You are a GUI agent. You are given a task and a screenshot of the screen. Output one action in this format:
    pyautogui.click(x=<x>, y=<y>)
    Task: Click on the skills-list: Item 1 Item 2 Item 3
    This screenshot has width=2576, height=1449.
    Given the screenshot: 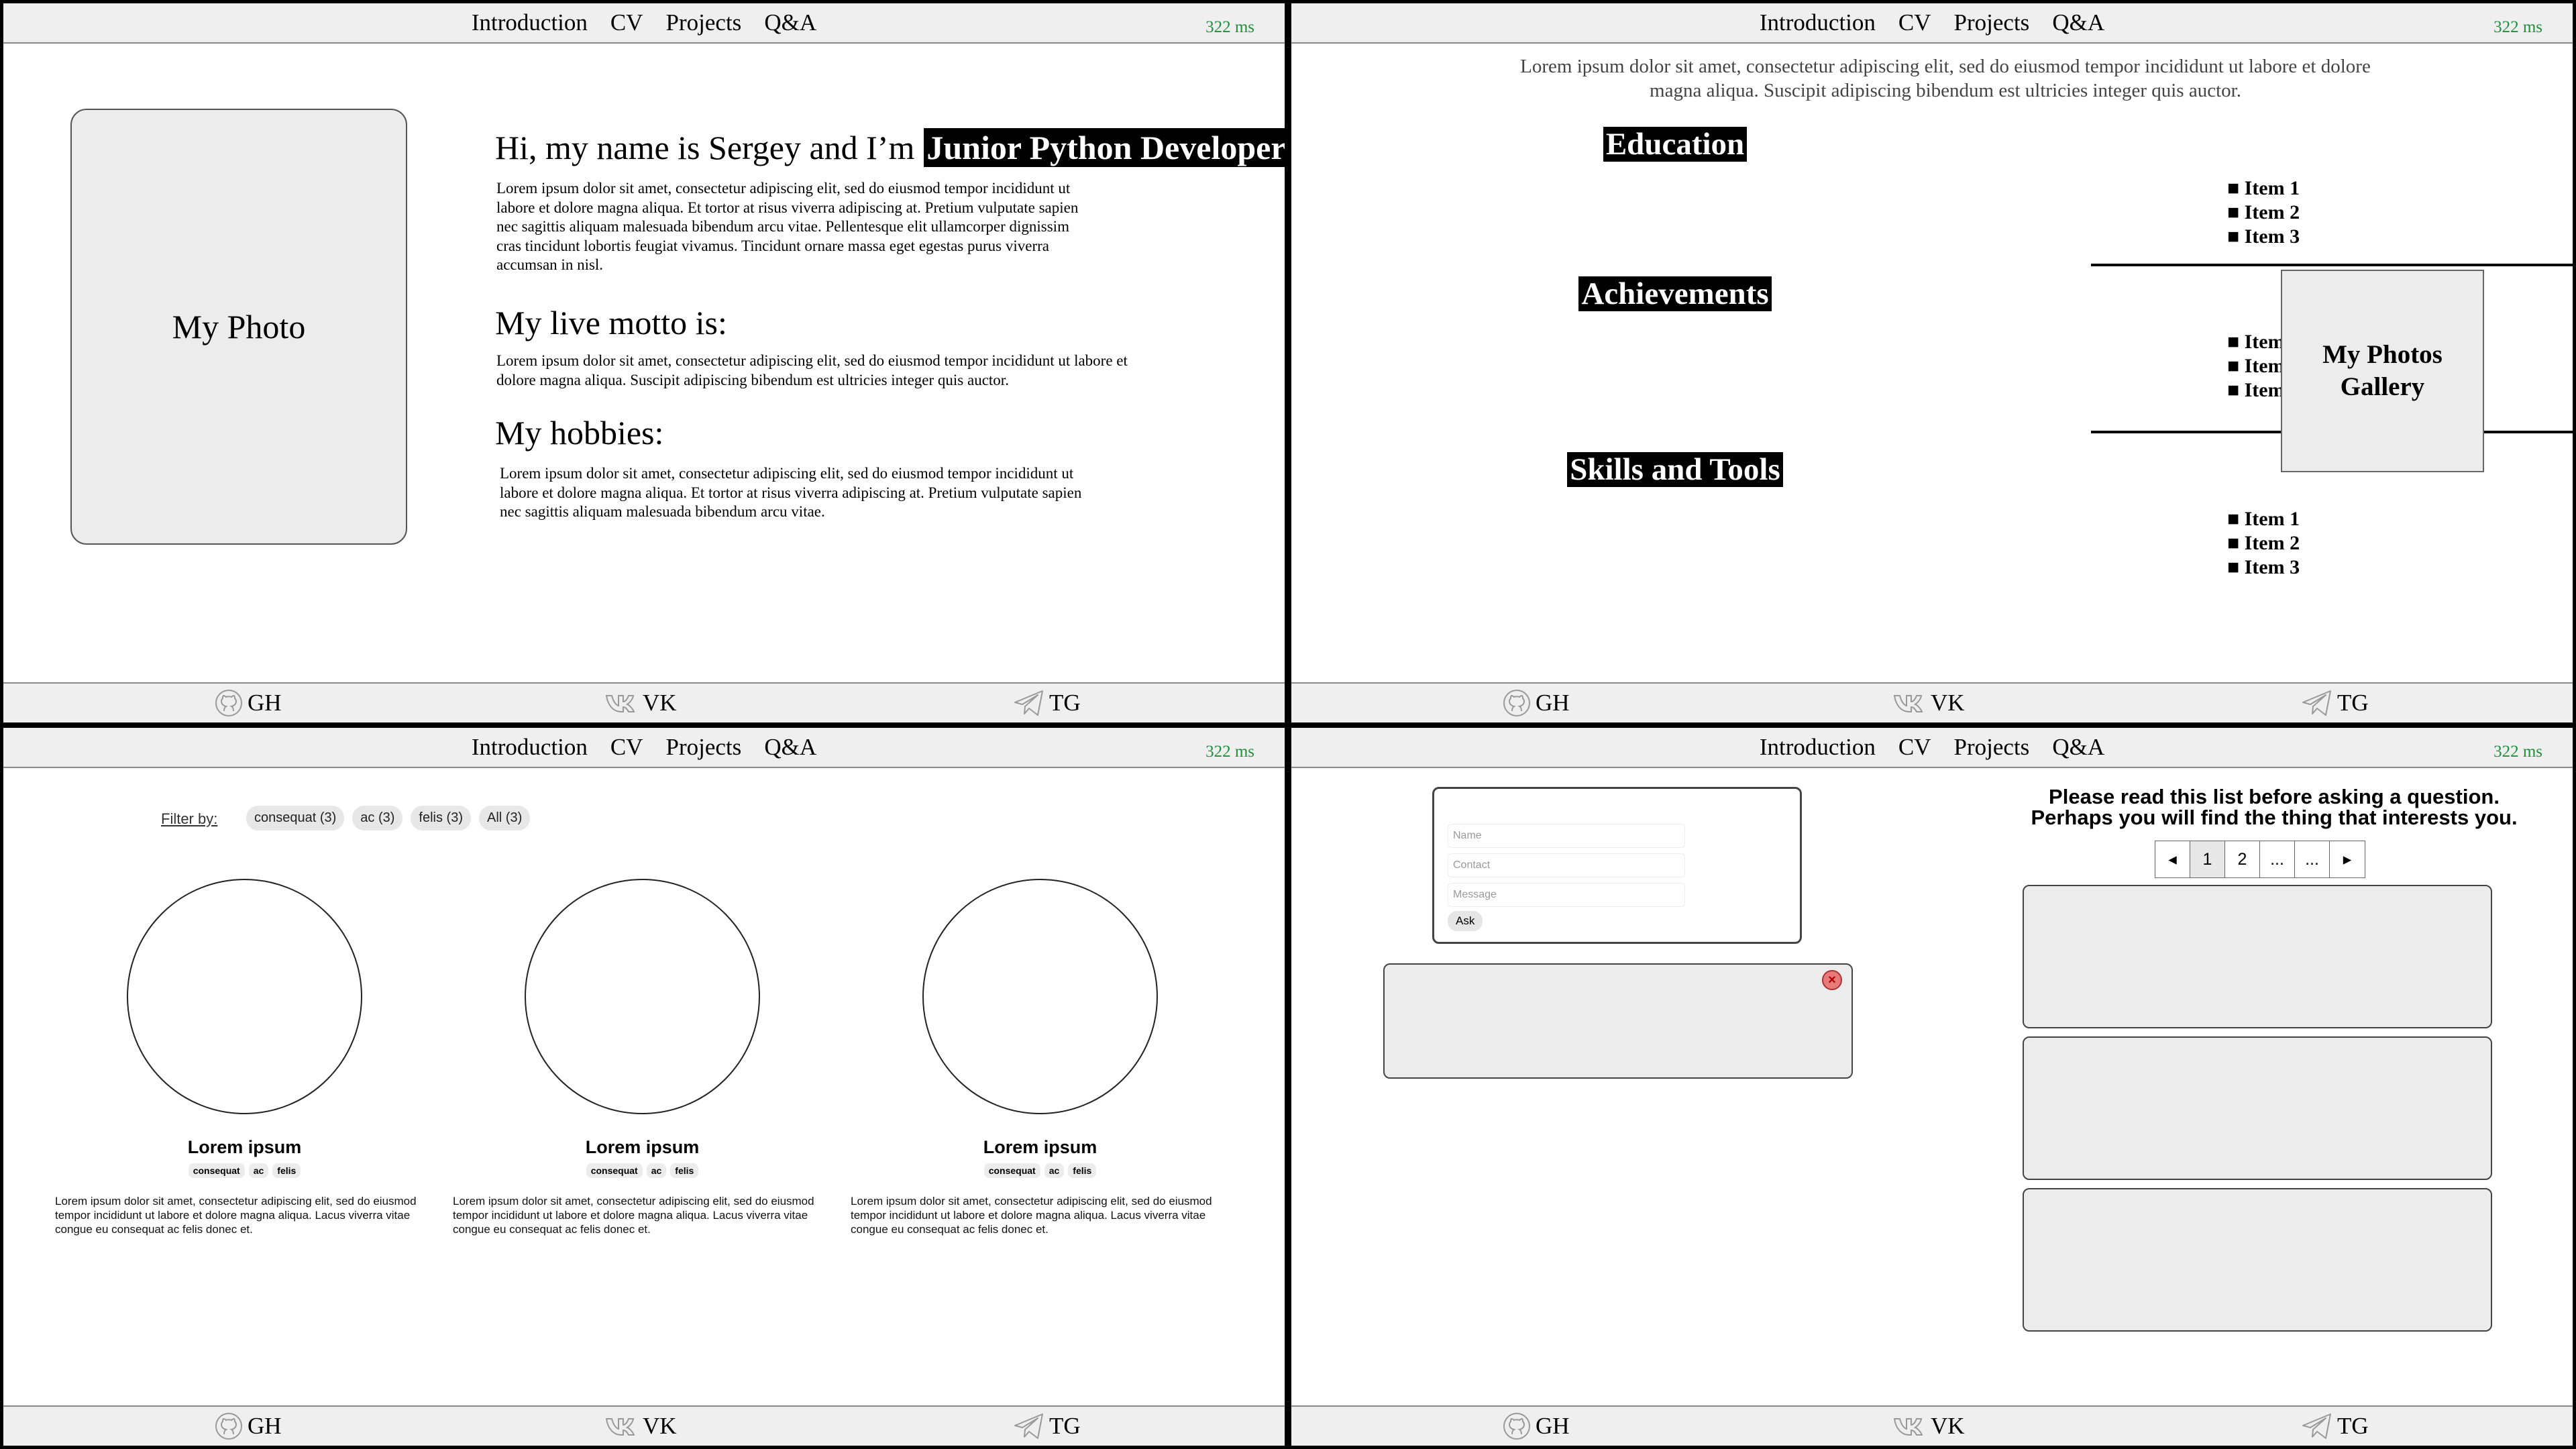 What is the action you would take?
    pyautogui.click(x=2263, y=543)
    